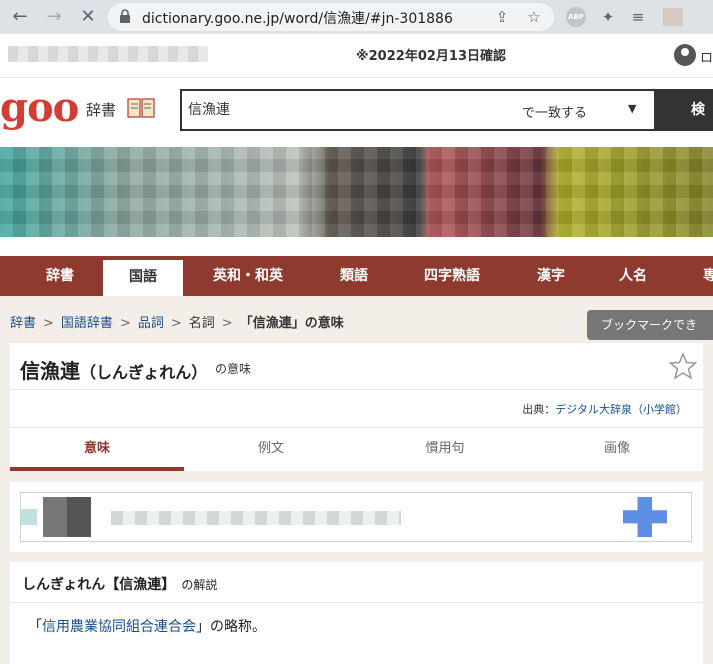 This screenshot has height=664, width=713. I want to click on breadcrumb: 辞書 > 国語辞書 > 品詞 > 名詞 > 「信漁連」の意味, so click(177, 321).